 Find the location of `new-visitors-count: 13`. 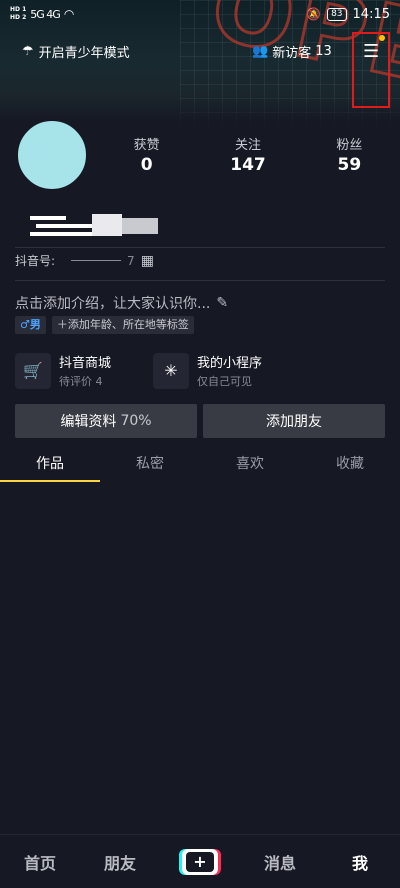

new-visitors-count: 13 is located at coordinates (323, 51).